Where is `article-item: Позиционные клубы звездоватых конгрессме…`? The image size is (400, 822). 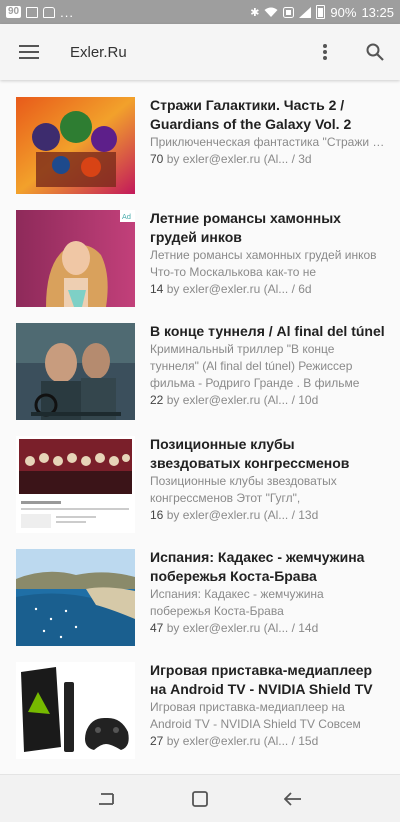
article-item: Позиционные клубы звездоватых конгрессме… is located at coordinates (200, 476).